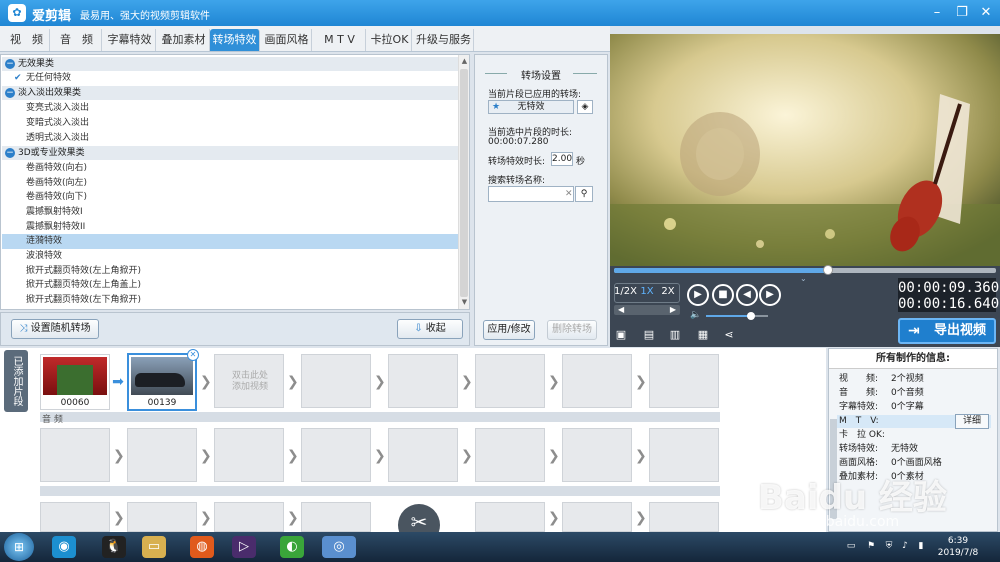 The height and width of the screenshot is (562, 1000). I want to click on flag-tray-icon: ⚑, so click(871, 546).